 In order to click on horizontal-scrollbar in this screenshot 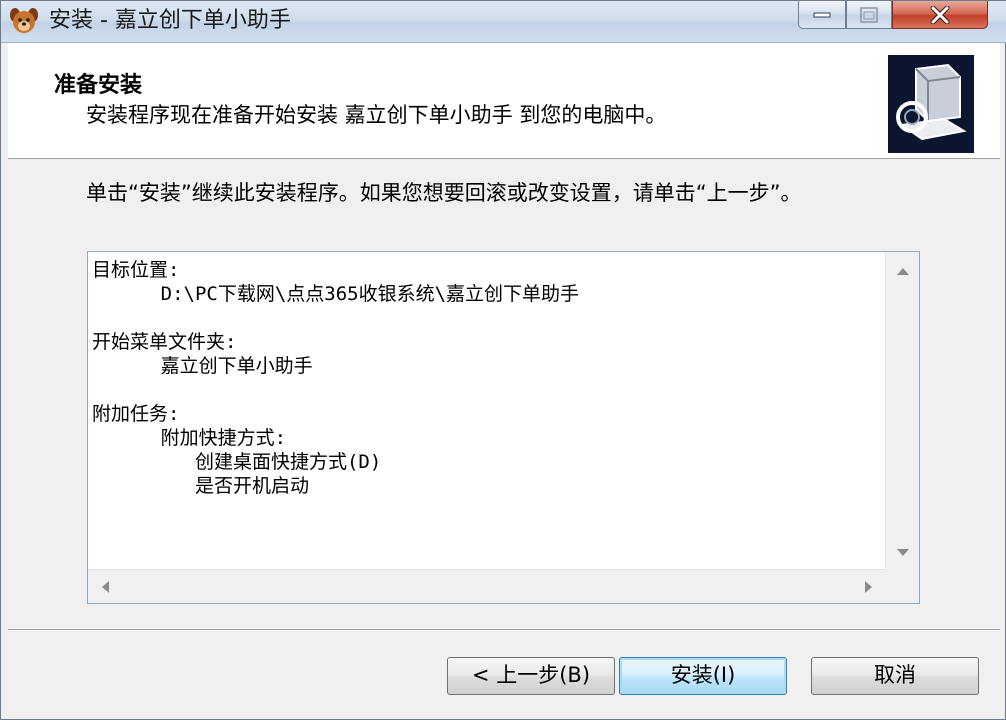, I will do `click(487, 586)`.